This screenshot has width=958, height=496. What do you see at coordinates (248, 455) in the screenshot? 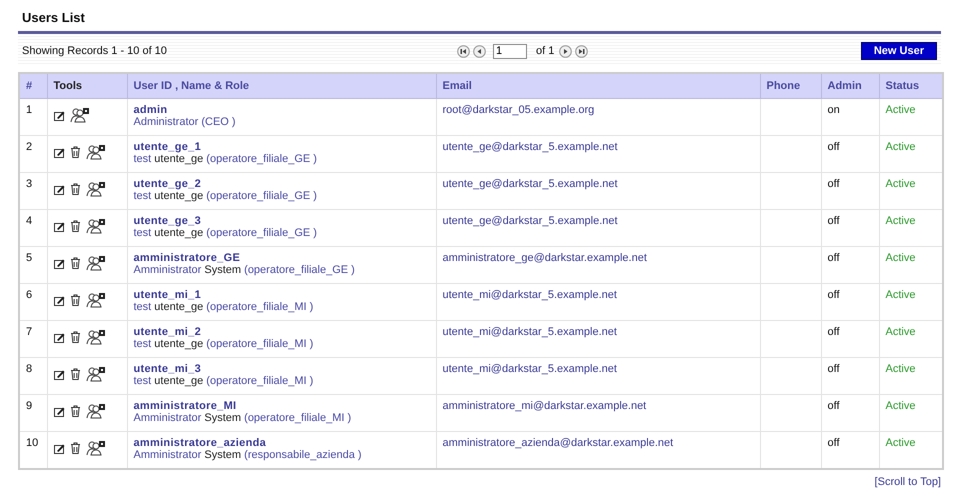
I see `name-and-role: Amministrator System (responsabile_azienda )` at bounding box center [248, 455].